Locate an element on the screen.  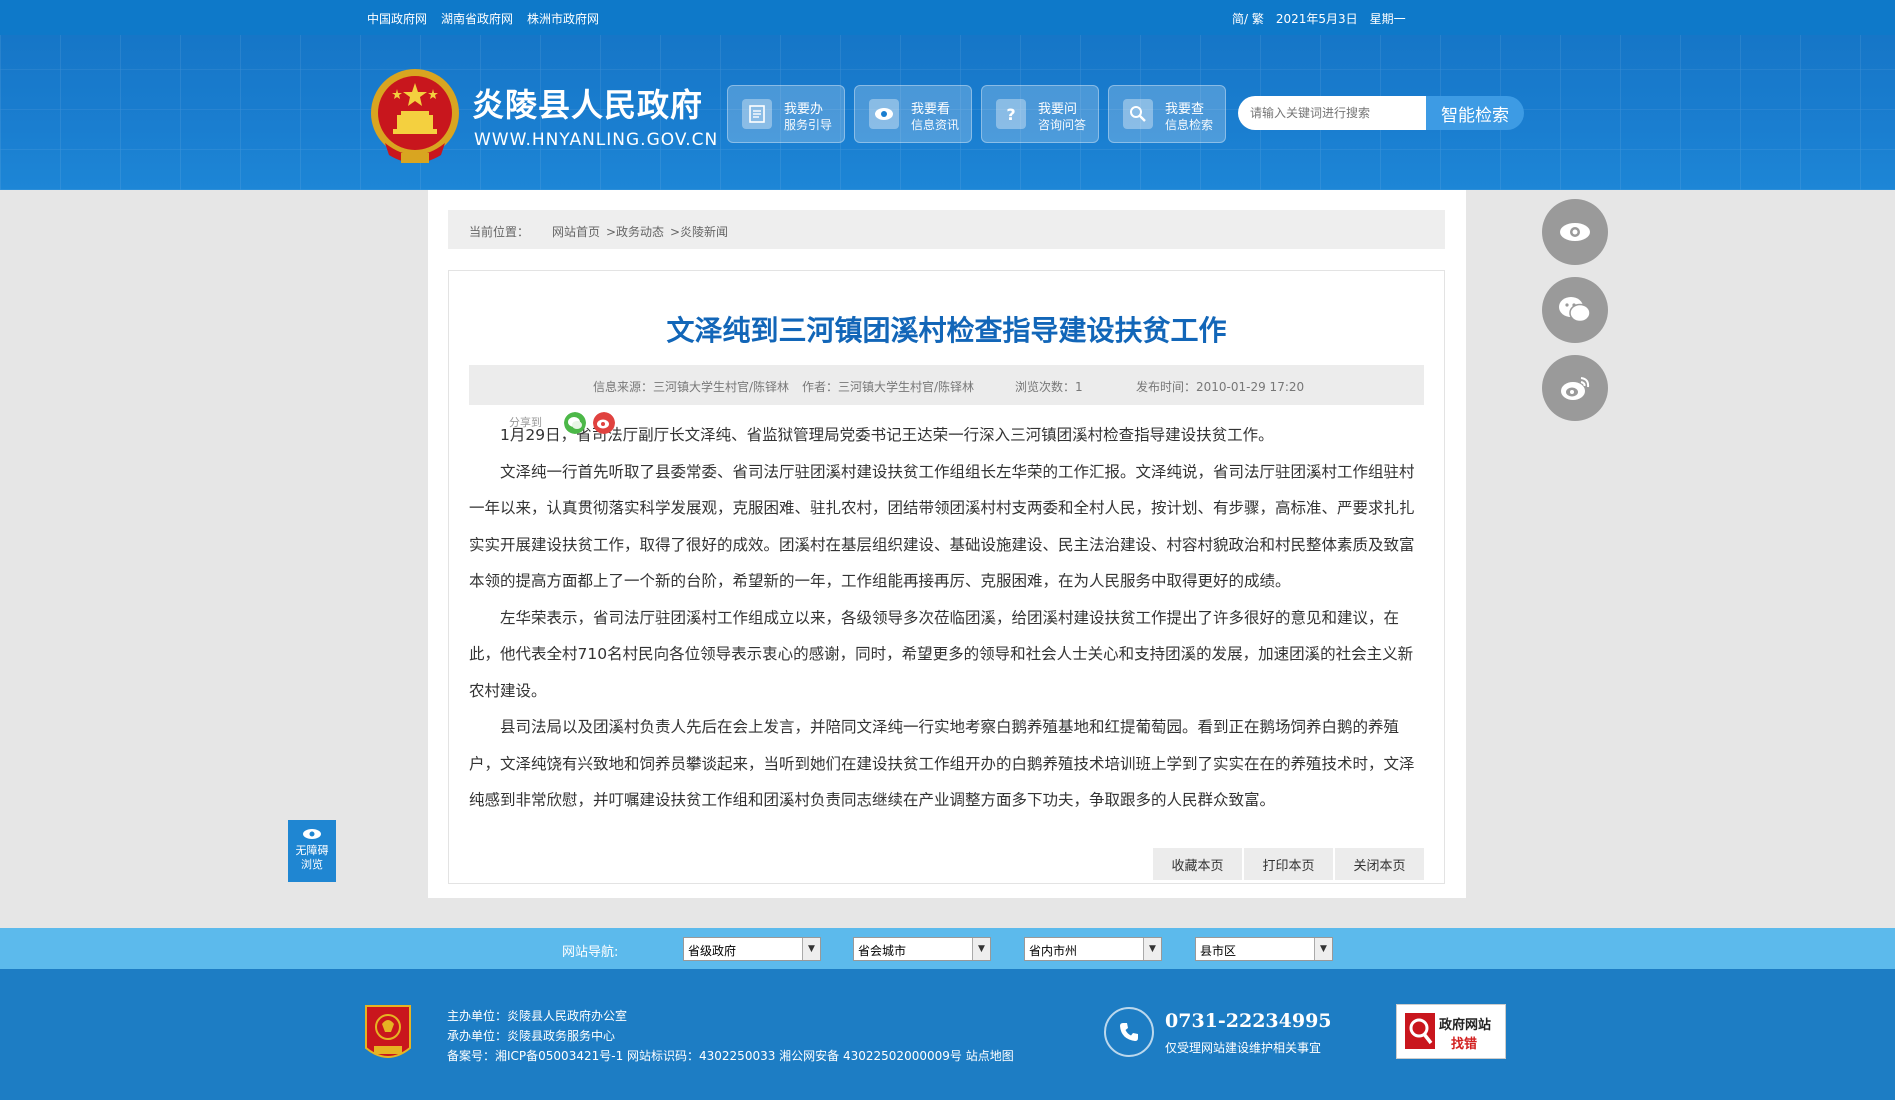
nav-service-guide: 我要办 服务引导 is located at coordinates (786, 114).